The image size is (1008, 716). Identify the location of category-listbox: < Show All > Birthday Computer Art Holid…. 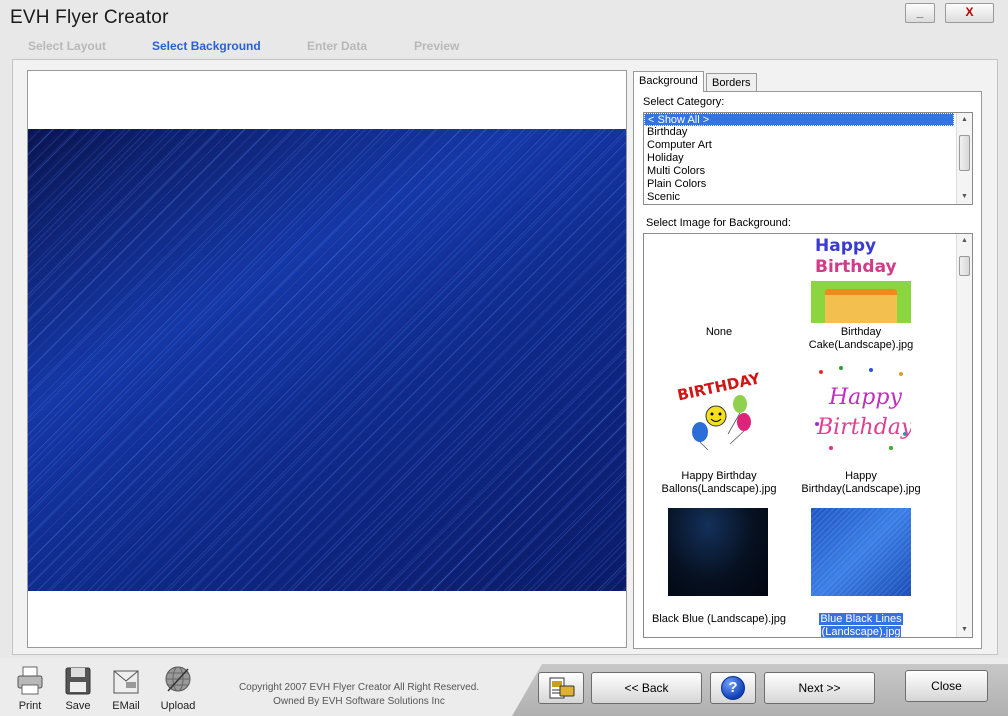
(808, 158).